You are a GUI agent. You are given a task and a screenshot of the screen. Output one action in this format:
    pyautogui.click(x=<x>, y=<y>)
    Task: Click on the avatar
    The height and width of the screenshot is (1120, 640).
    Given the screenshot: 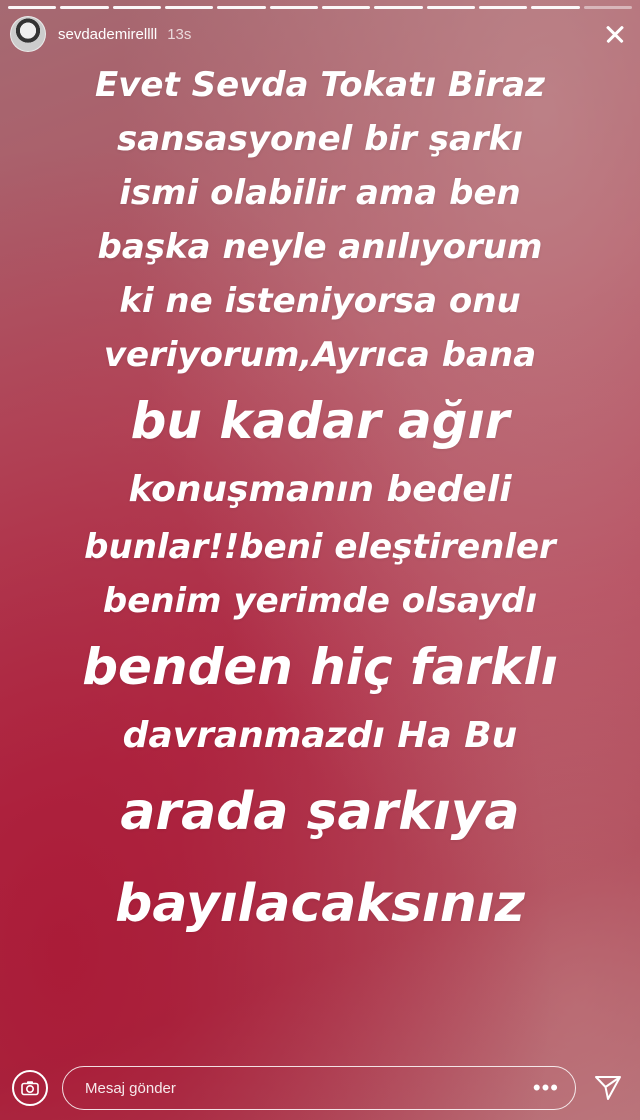 What is the action you would take?
    pyautogui.click(x=28, y=34)
    